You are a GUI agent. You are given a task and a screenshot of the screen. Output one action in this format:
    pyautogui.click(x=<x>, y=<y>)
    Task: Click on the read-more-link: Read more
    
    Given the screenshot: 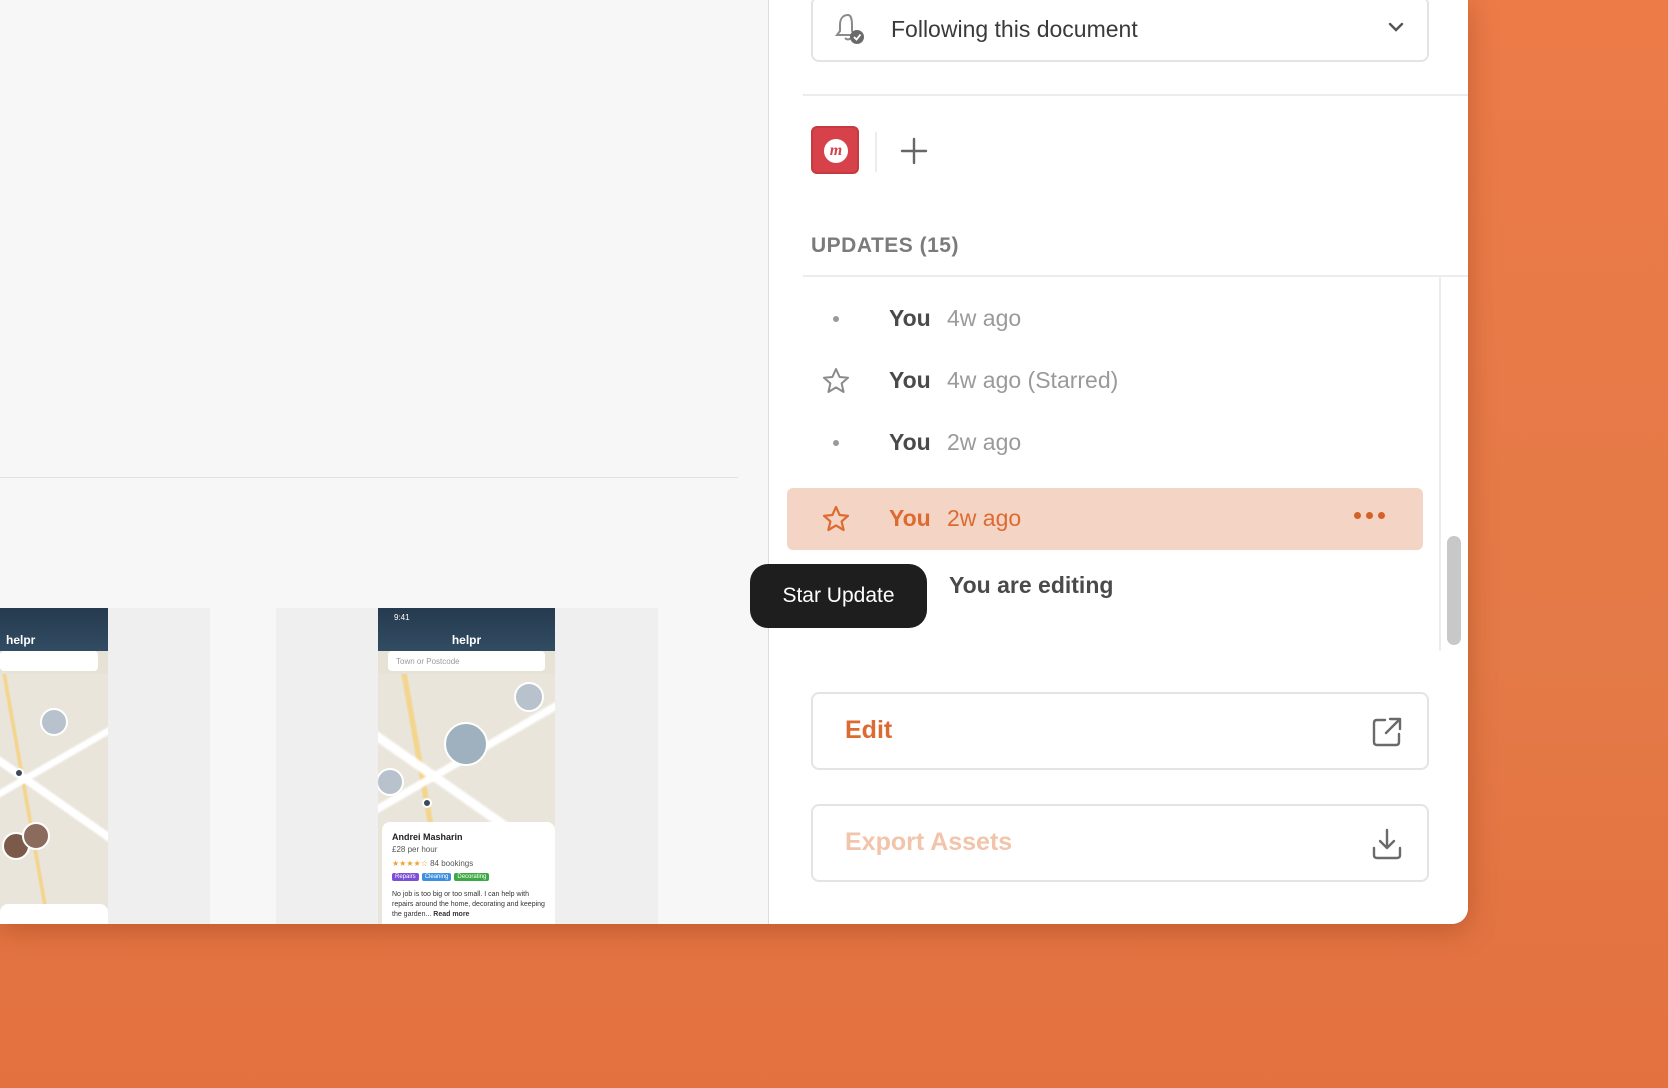 What is the action you would take?
    pyautogui.click(x=451, y=914)
    